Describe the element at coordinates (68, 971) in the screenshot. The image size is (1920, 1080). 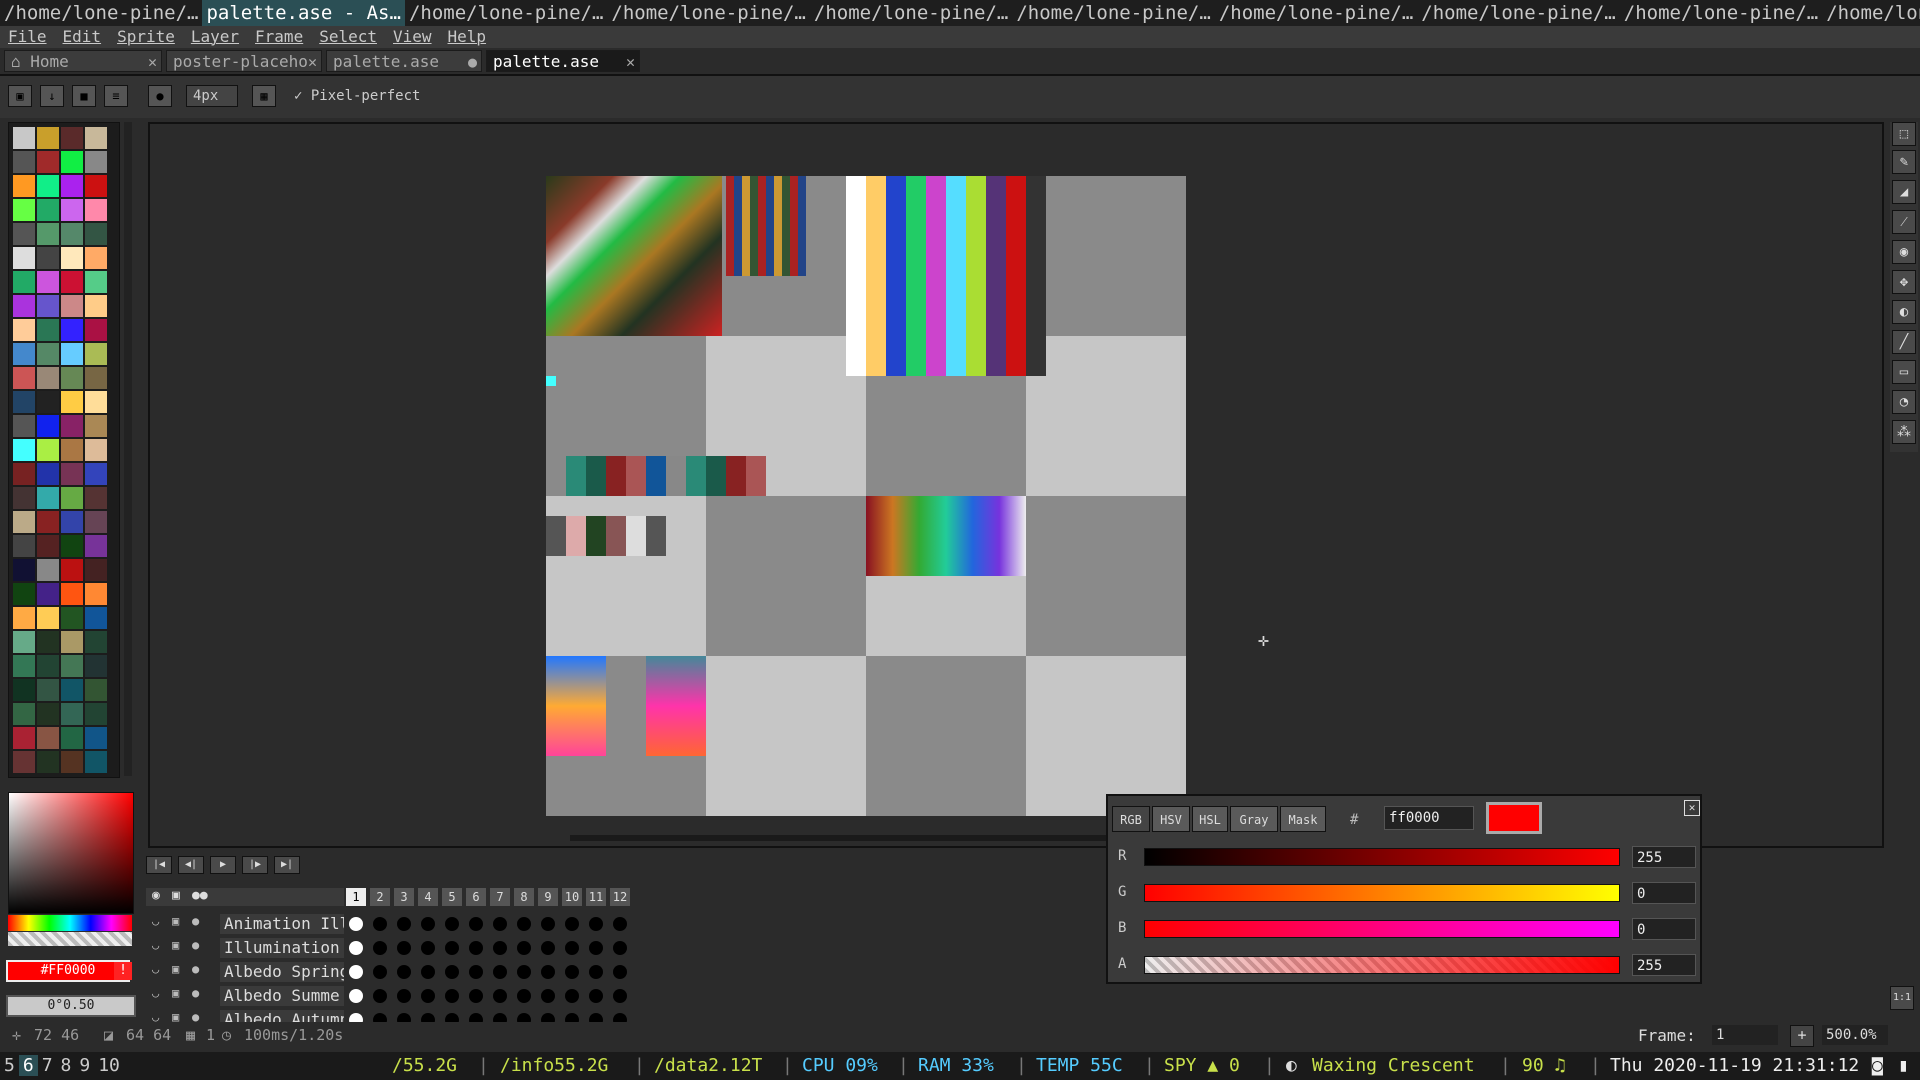
I see `foreground-color-button: #FF0000` at that location.